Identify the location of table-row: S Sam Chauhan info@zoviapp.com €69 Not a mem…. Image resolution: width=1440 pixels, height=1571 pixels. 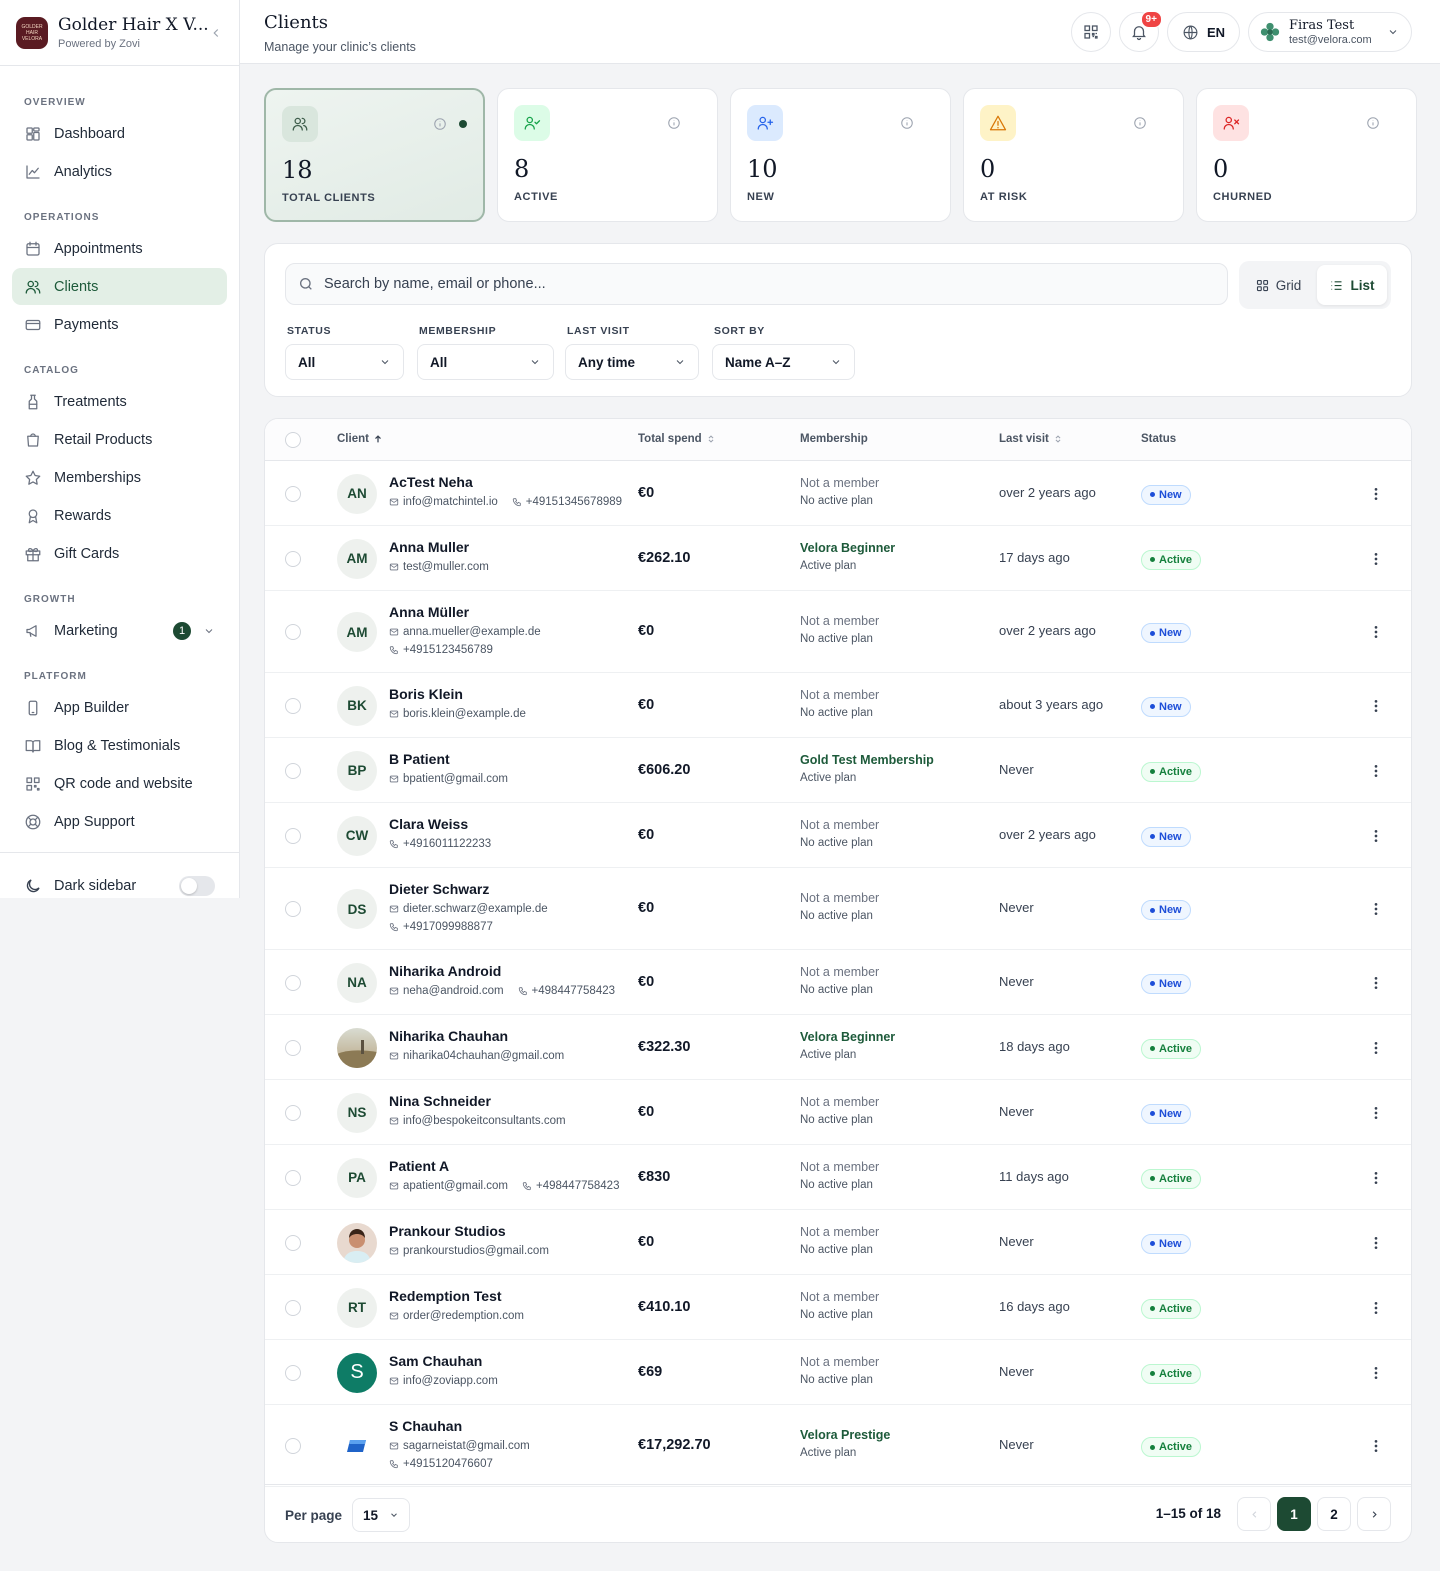
(838, 1372).